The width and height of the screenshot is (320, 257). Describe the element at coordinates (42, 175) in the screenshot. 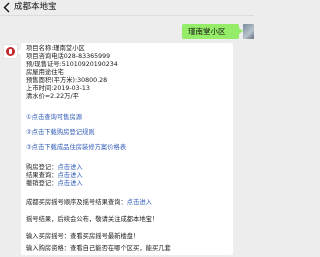

I see `result-label: 结果查询：` at that location.